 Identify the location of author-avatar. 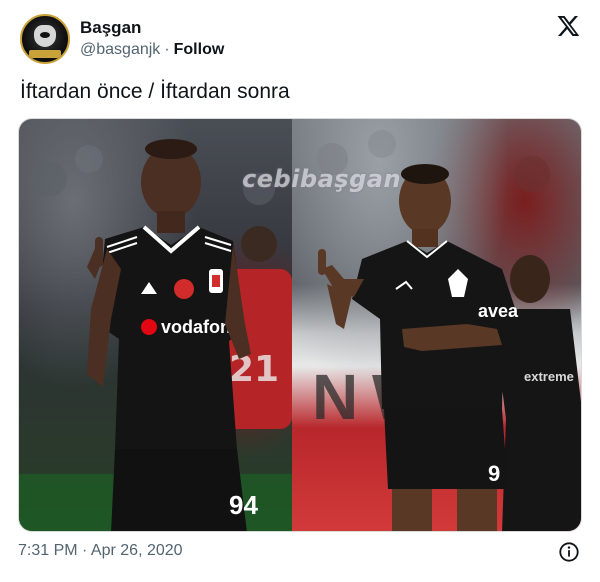
(45, 39).